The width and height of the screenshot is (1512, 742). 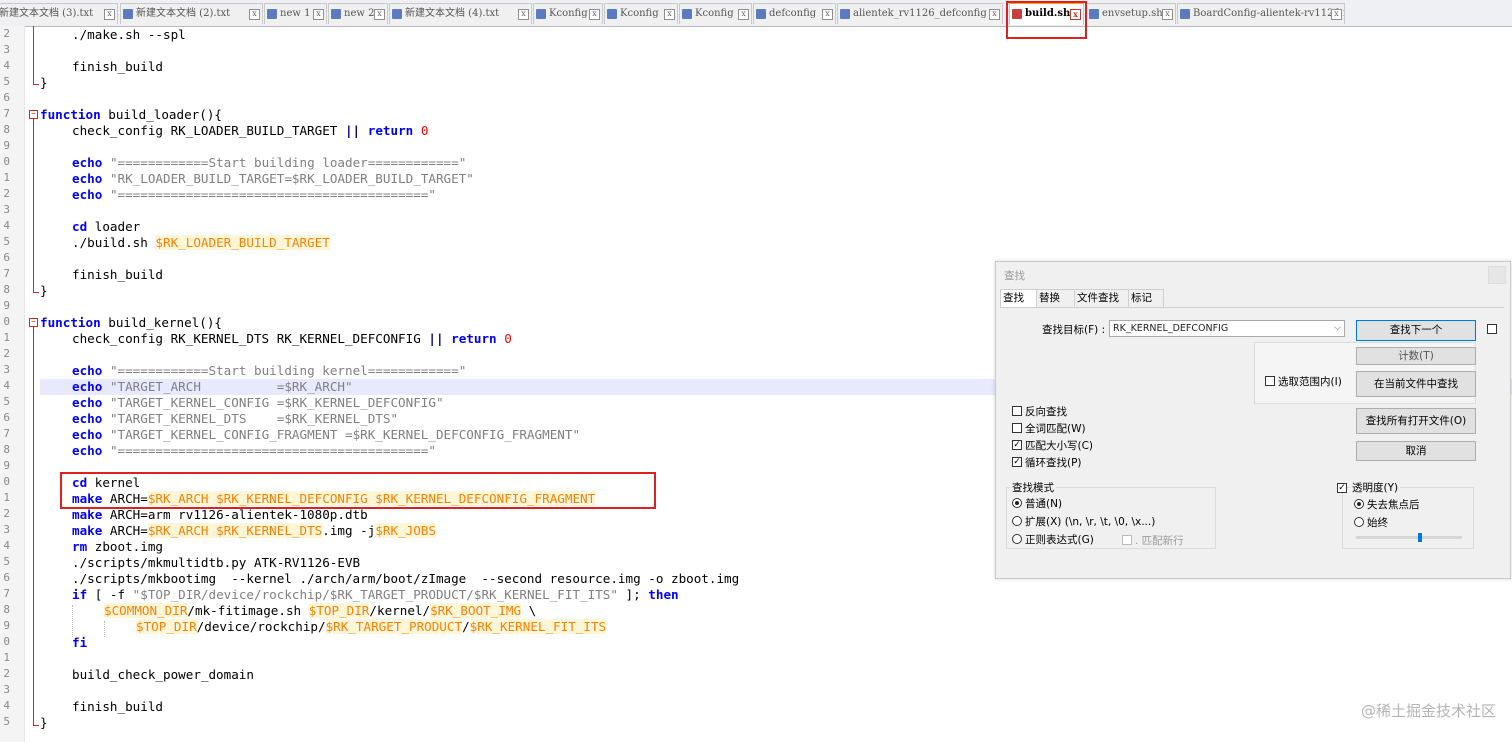 I want to click on cancel-button: 取消, so click(x=1416, y=451).